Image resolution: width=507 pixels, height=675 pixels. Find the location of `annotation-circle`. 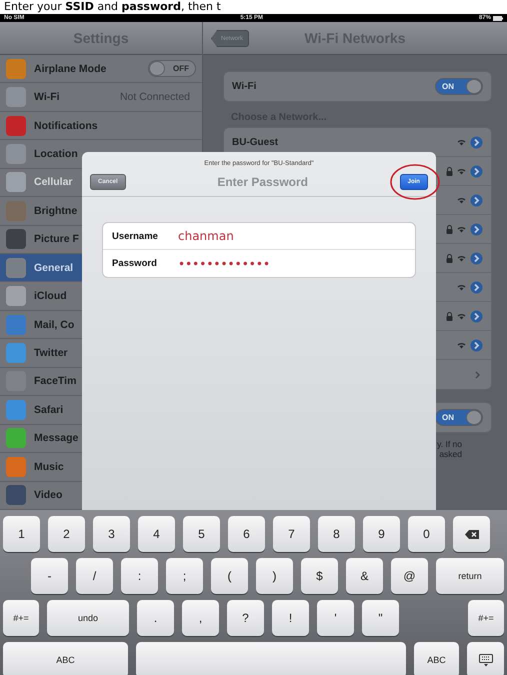

annotation-circle is located at coordinates (415, 182).